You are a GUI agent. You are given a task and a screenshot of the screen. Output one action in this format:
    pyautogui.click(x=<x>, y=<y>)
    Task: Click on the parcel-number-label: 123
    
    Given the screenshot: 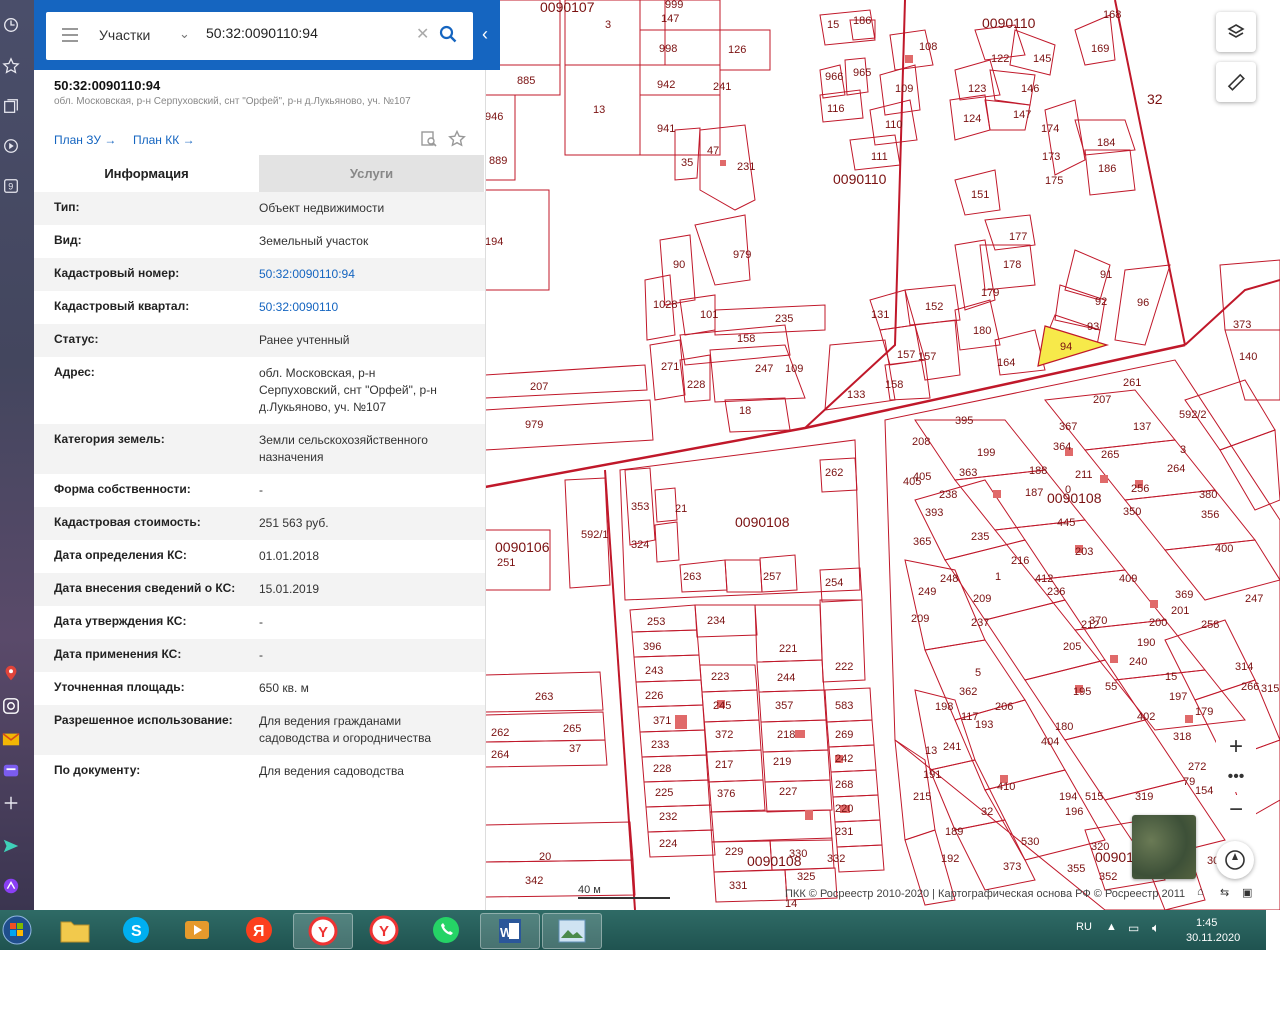 What is the action you would take?
    pyautogui.click(x=977, y=89)
    